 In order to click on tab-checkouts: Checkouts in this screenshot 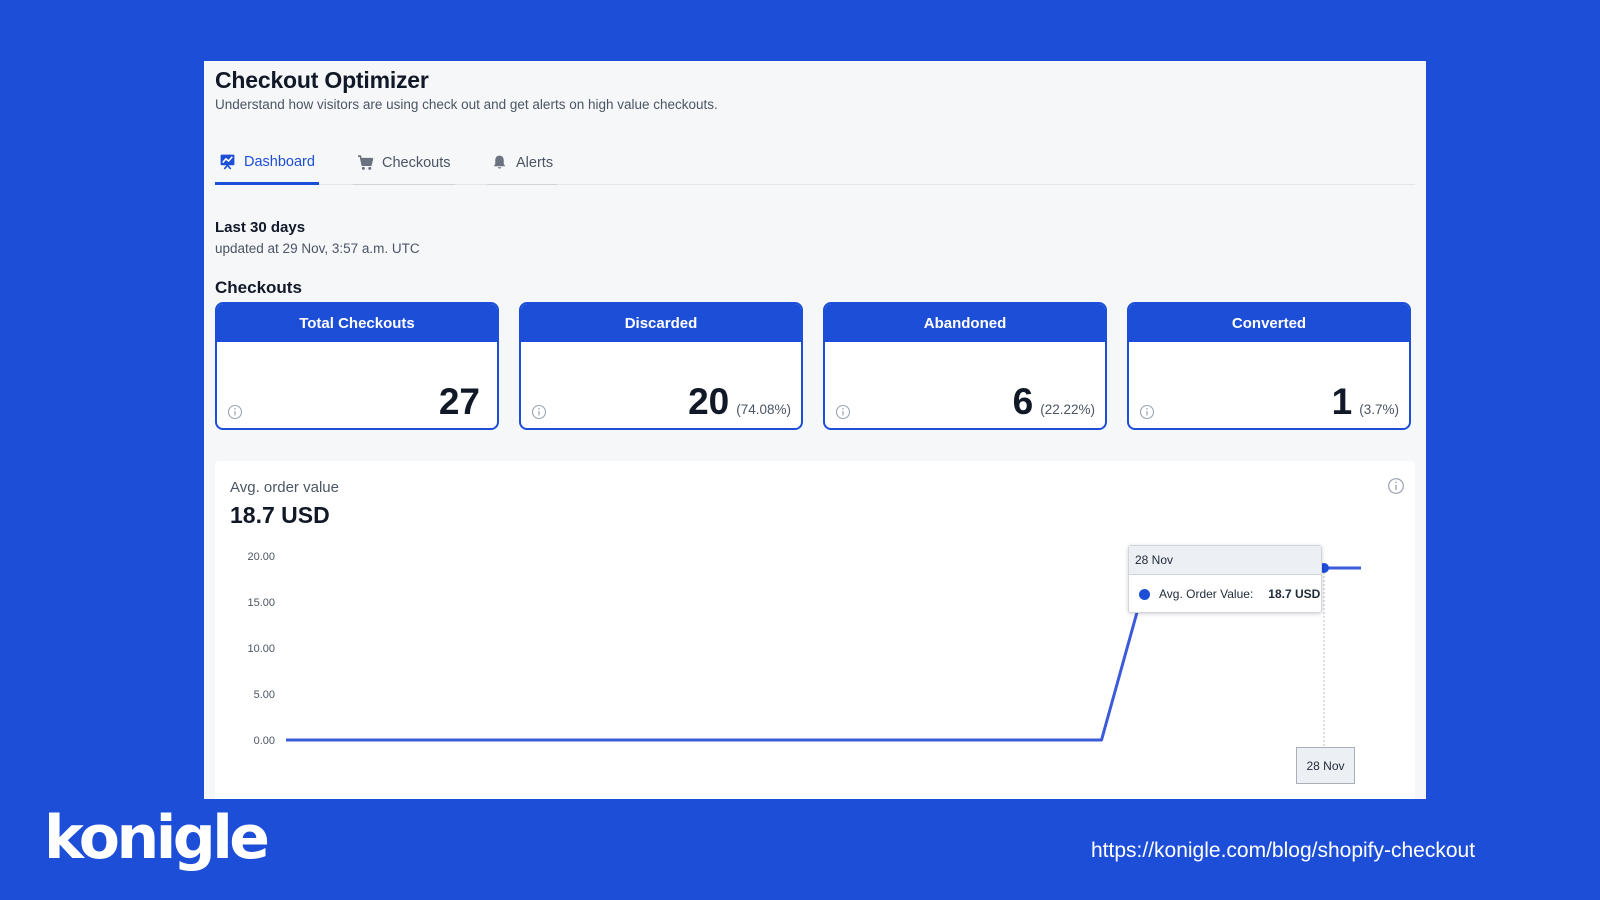, I will do `click(404, 163)`.